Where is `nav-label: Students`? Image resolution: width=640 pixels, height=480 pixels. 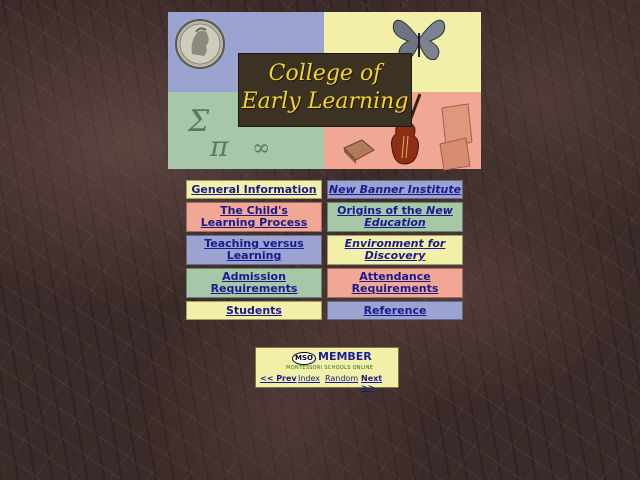 nav-label: Students is located at coordinates (254, 310).